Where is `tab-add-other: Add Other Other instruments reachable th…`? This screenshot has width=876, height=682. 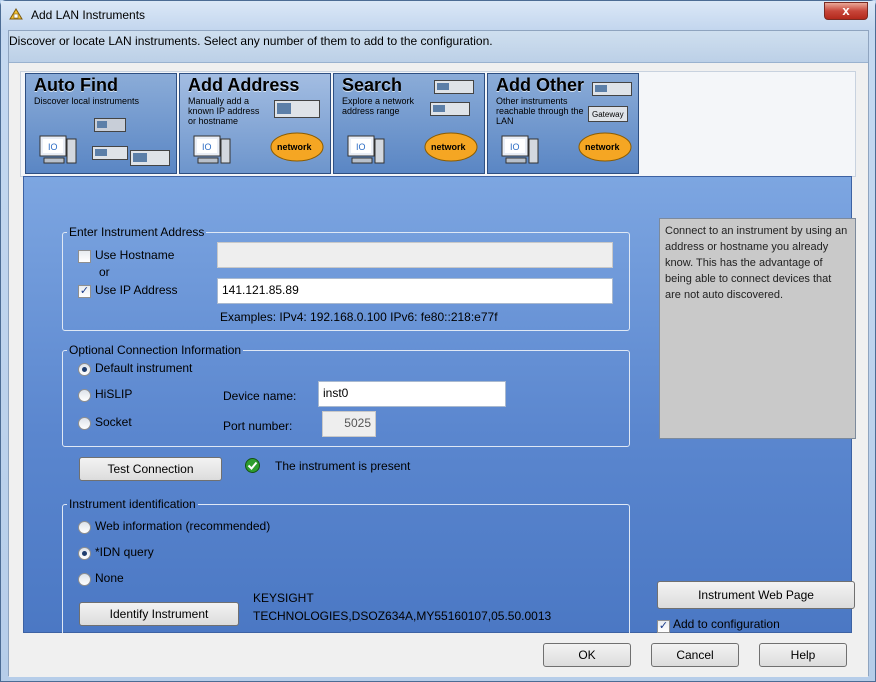 tab-add-other: Add Other Other instruments reachable th… is located at coordinates (563, 123).